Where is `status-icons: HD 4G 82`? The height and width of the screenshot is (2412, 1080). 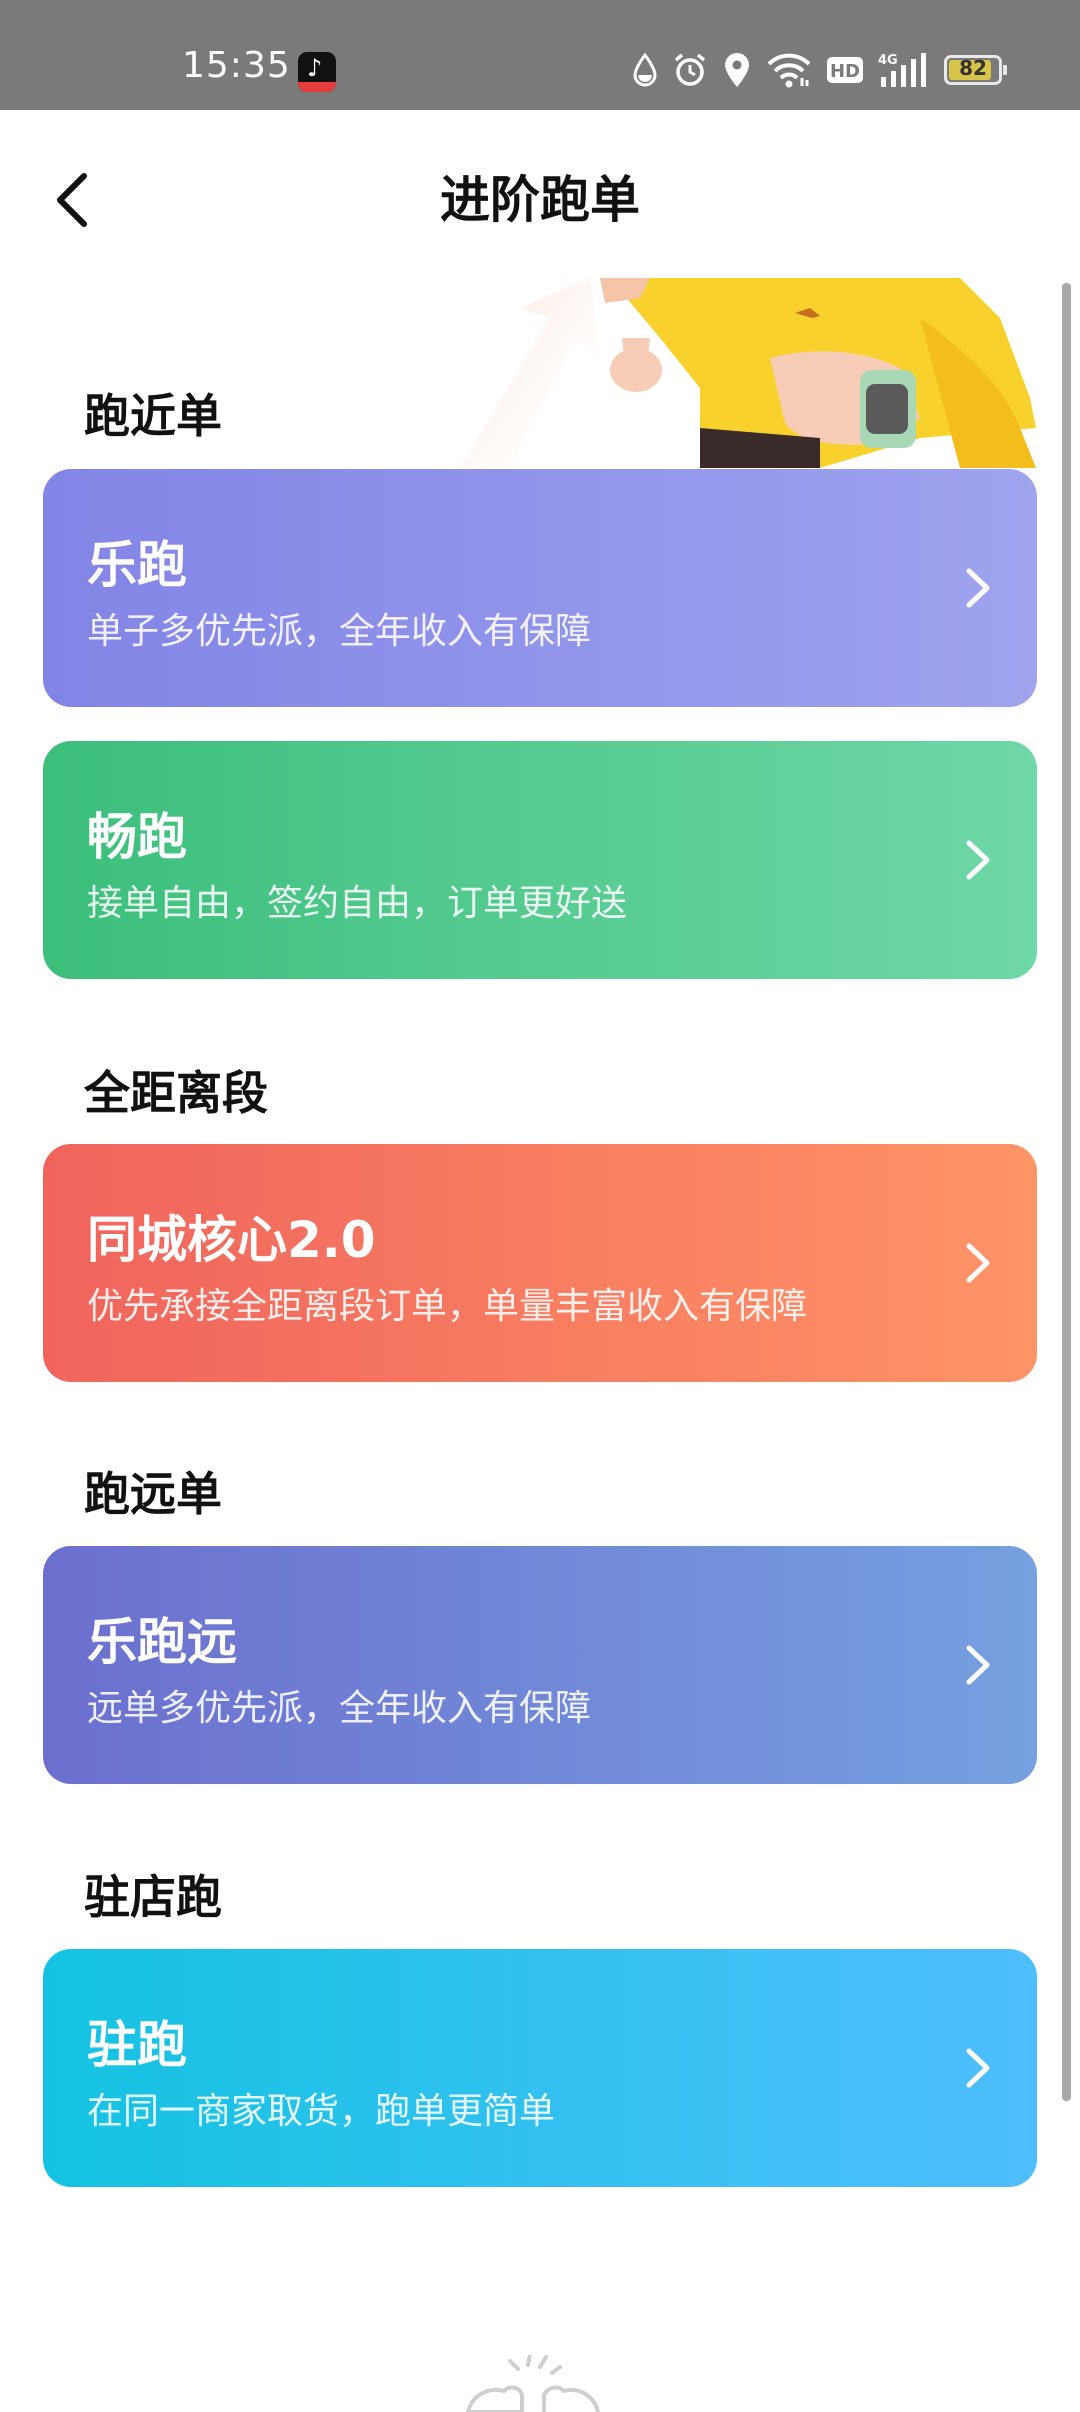 status-icons: HD 4G 82 is located at coordinates (819, 70).